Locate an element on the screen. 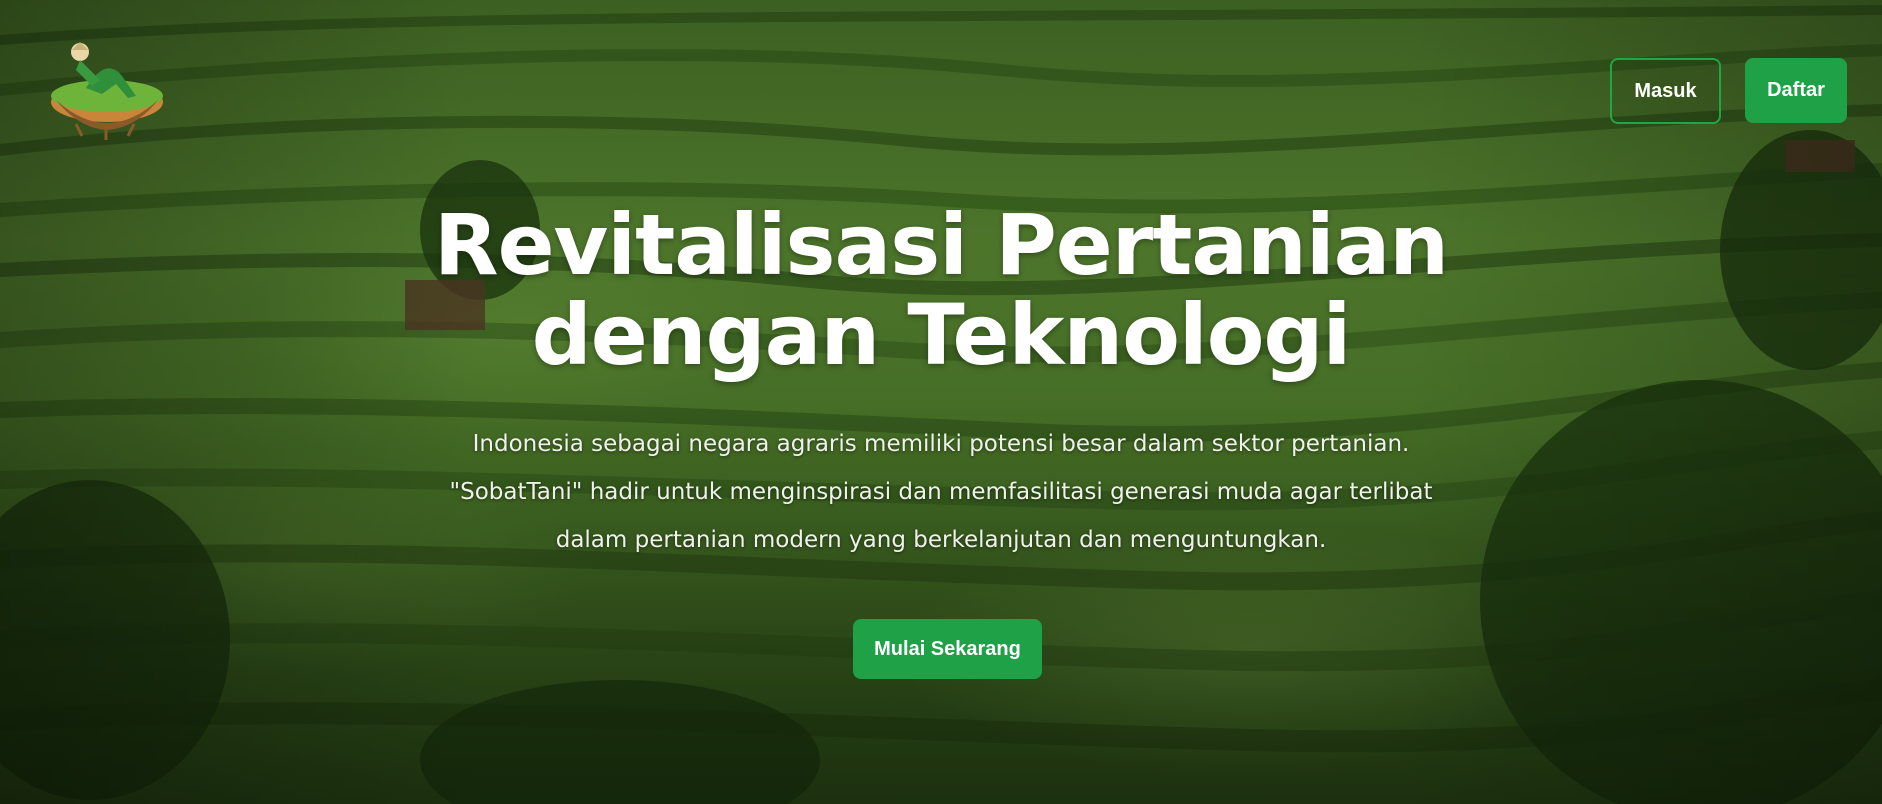 The image size is (1882, 804). get-started-button: Mulai Sekarang is located at coordinates (947, 649).